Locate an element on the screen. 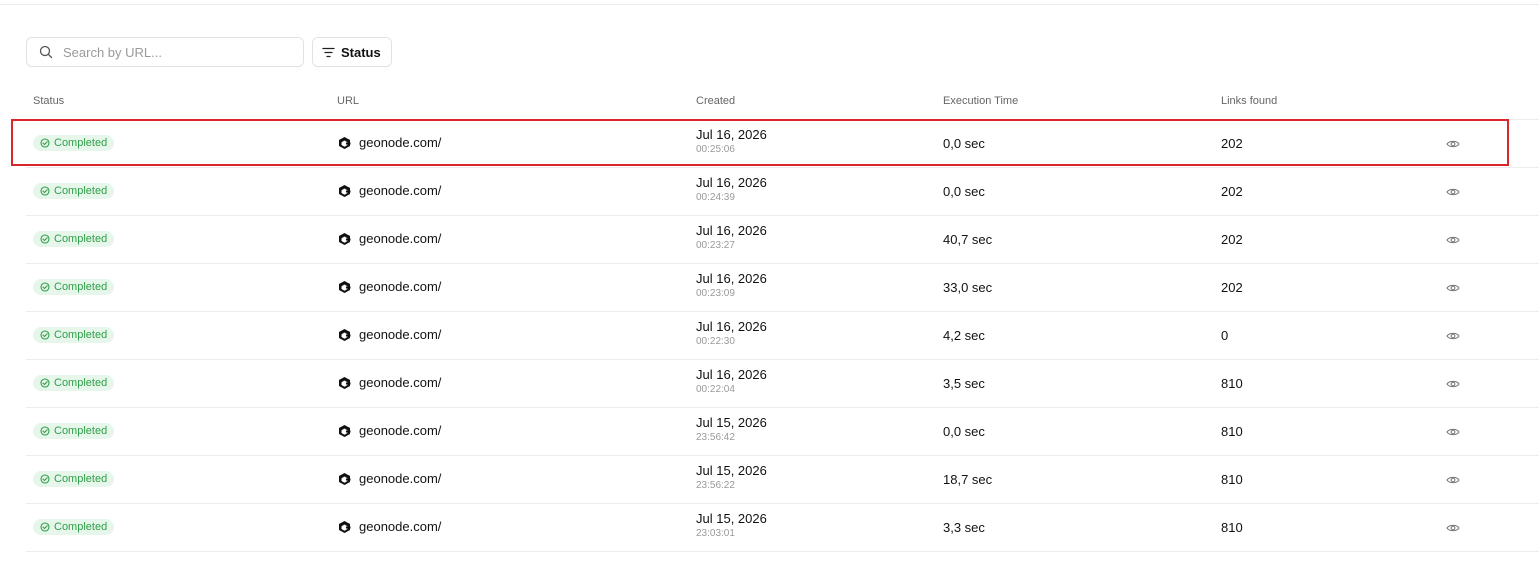  column-header-links-found: Links found is located at coordinates (1249, 101).